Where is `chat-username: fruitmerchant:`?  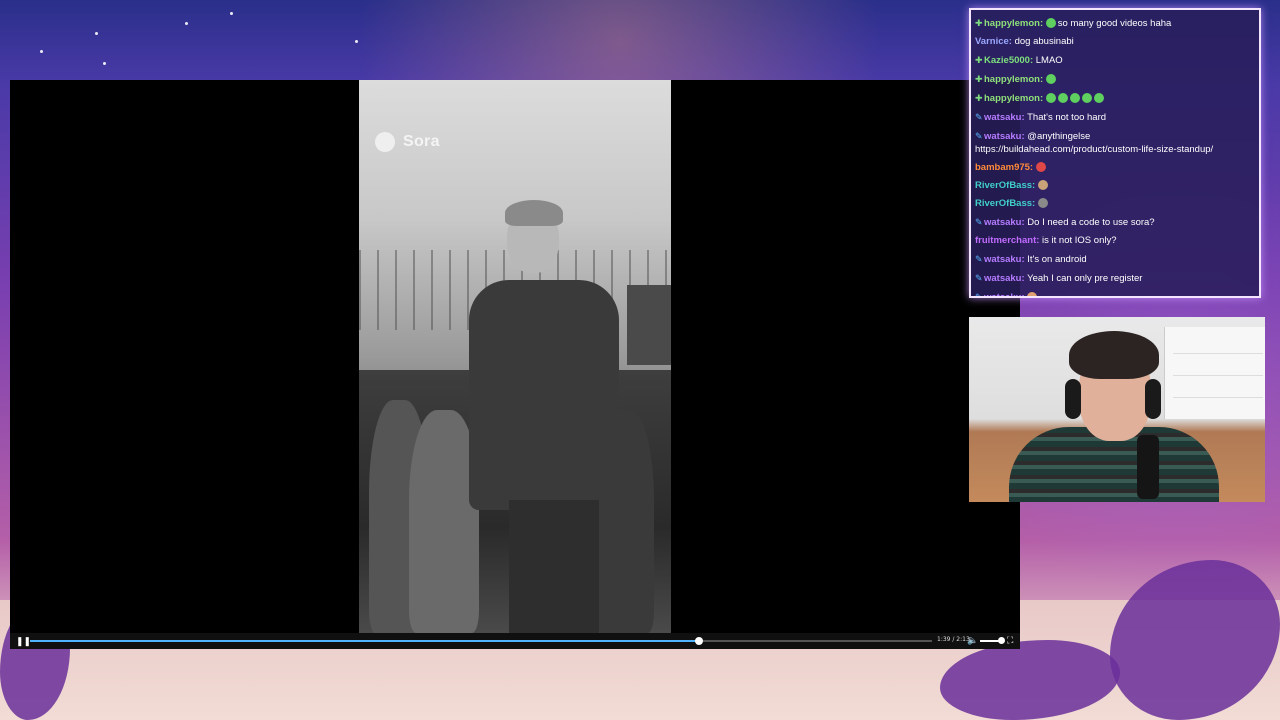 chat-username: fruitmerchant: is located at coordinates (1007, 240).